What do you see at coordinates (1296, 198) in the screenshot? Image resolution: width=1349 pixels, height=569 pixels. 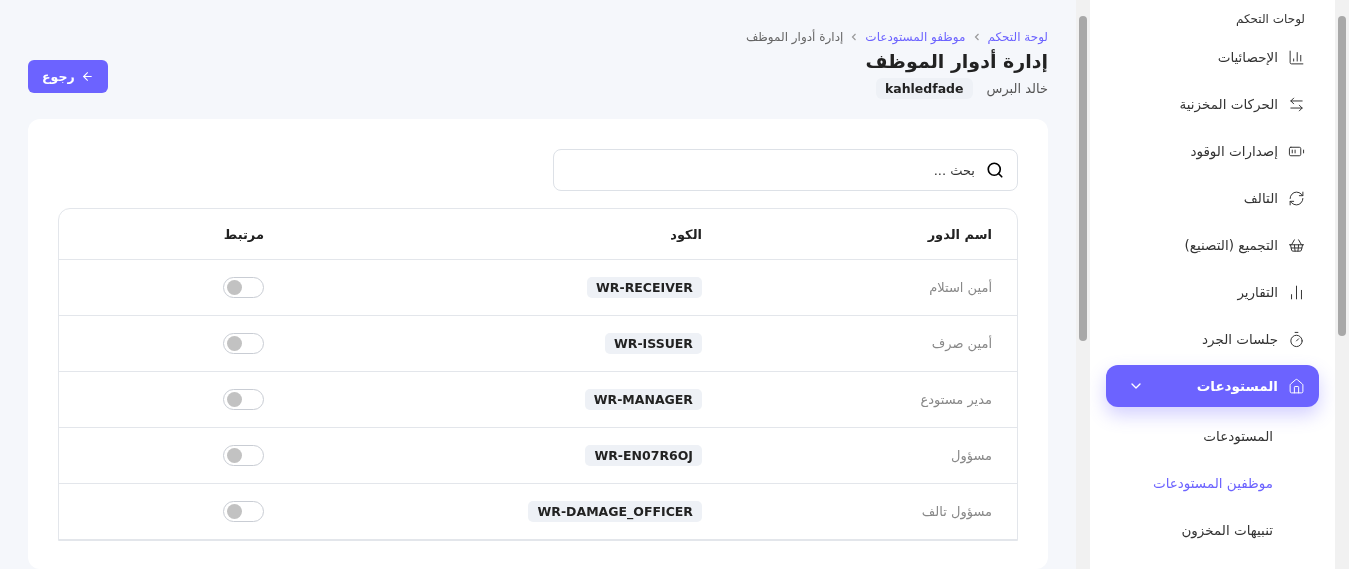 I see `refresh-icon` at bounding box center [1296, 198].